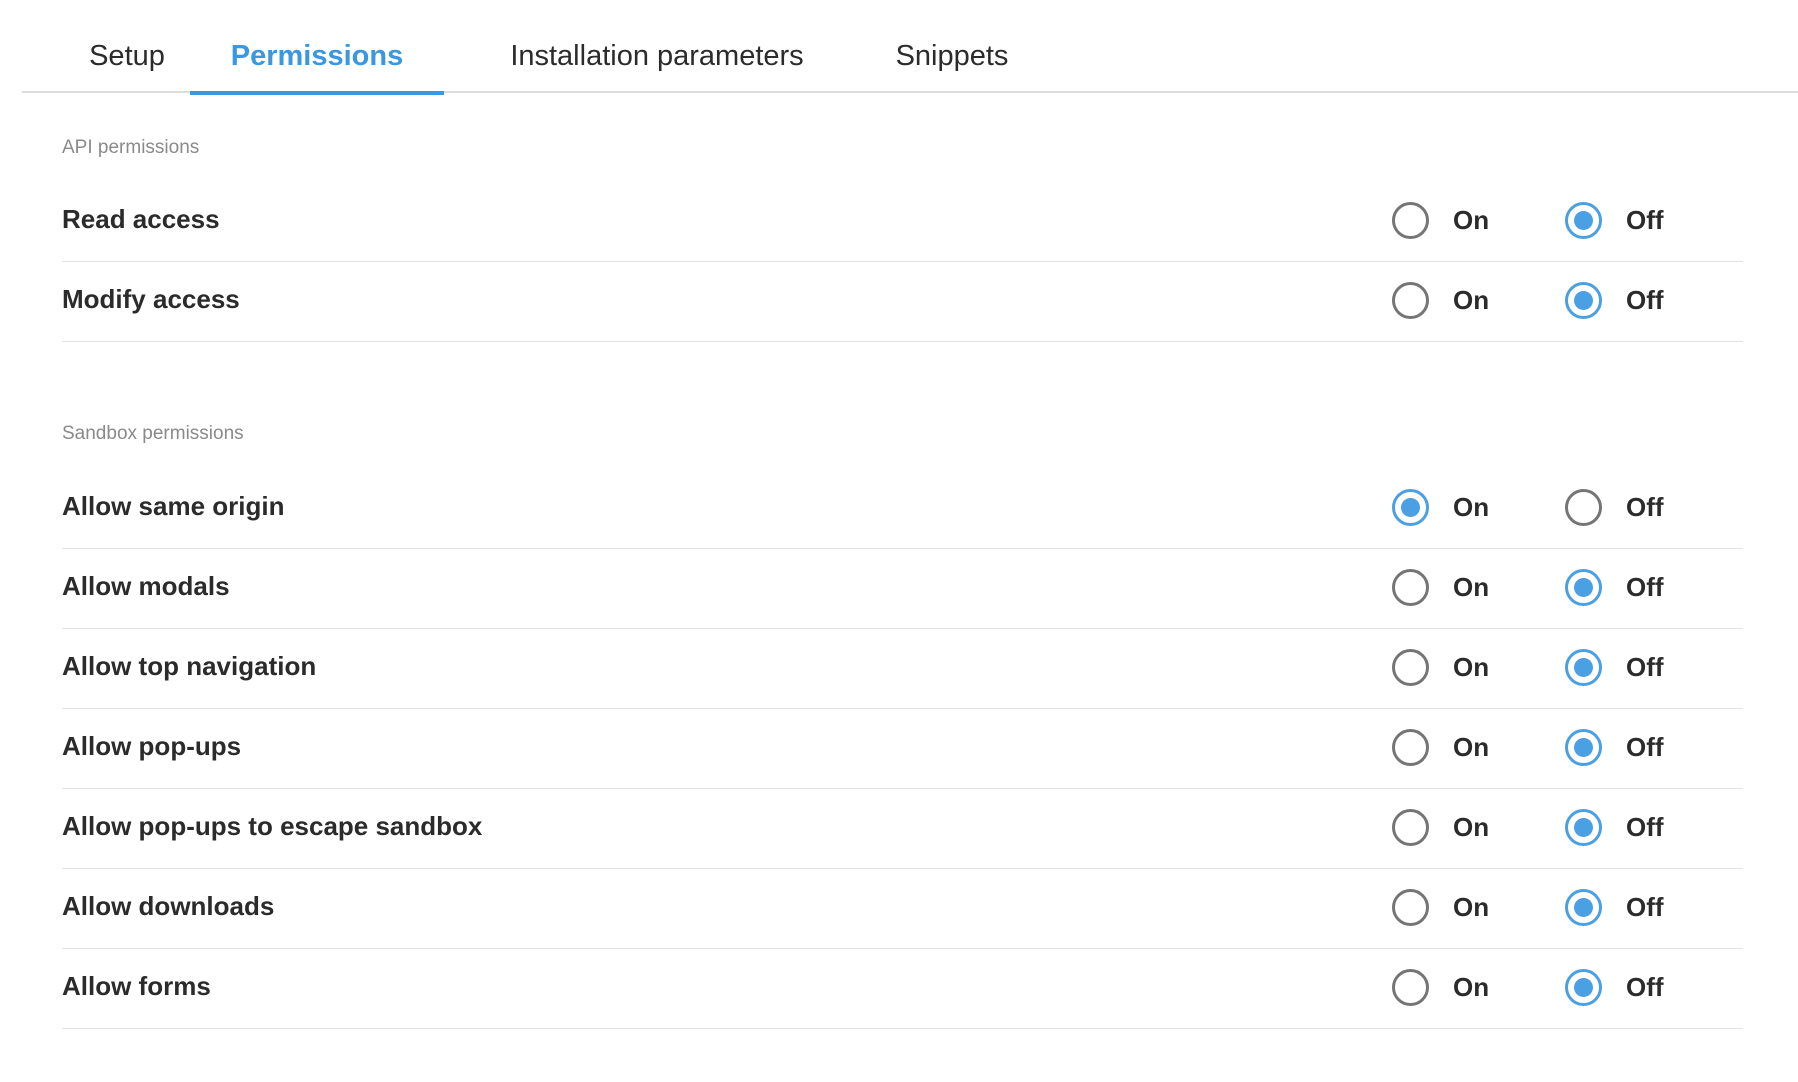 This screenshot has width=1798, height=1082. What do you see at coordinates (131, 147) in the screenshot?
I see `section-heading-api-permissions: API permissions` at bounding box center [131, 147].